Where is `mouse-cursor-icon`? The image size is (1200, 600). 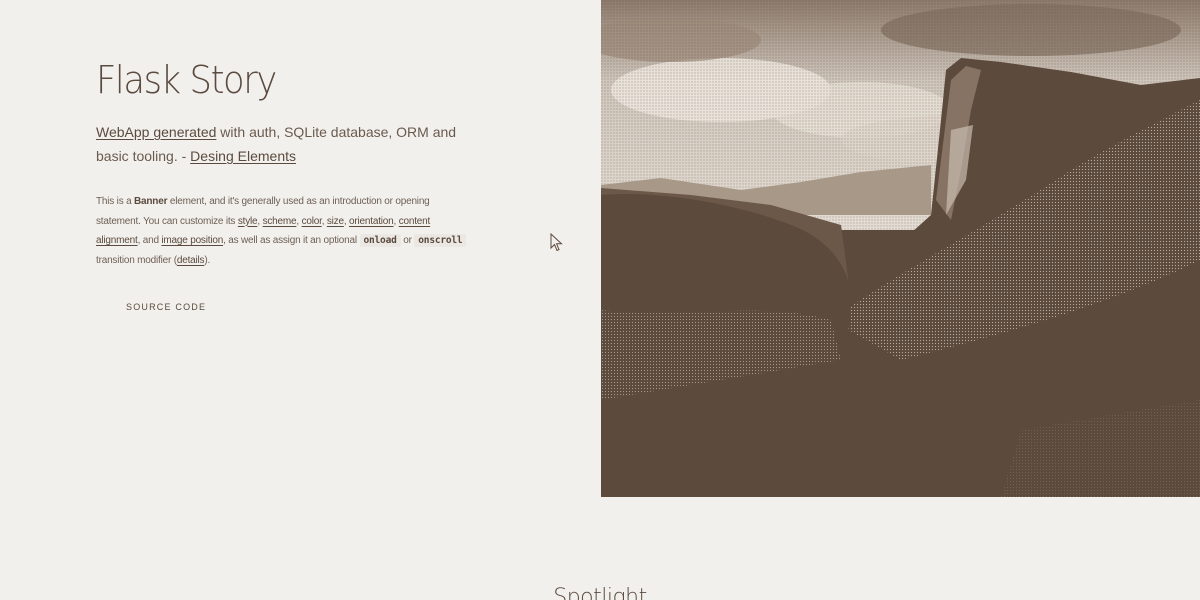 mouse-cursor-icon is located at coordinates (556, 242).